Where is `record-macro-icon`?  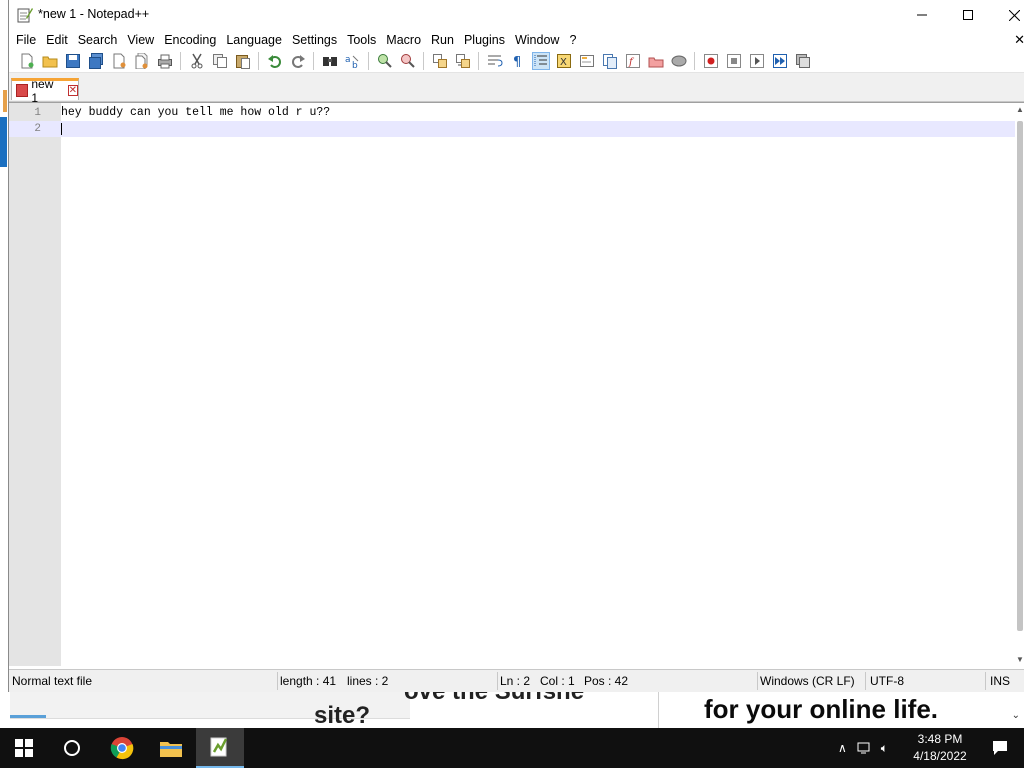
record-macro-icon is located at coordinates (711, 61).